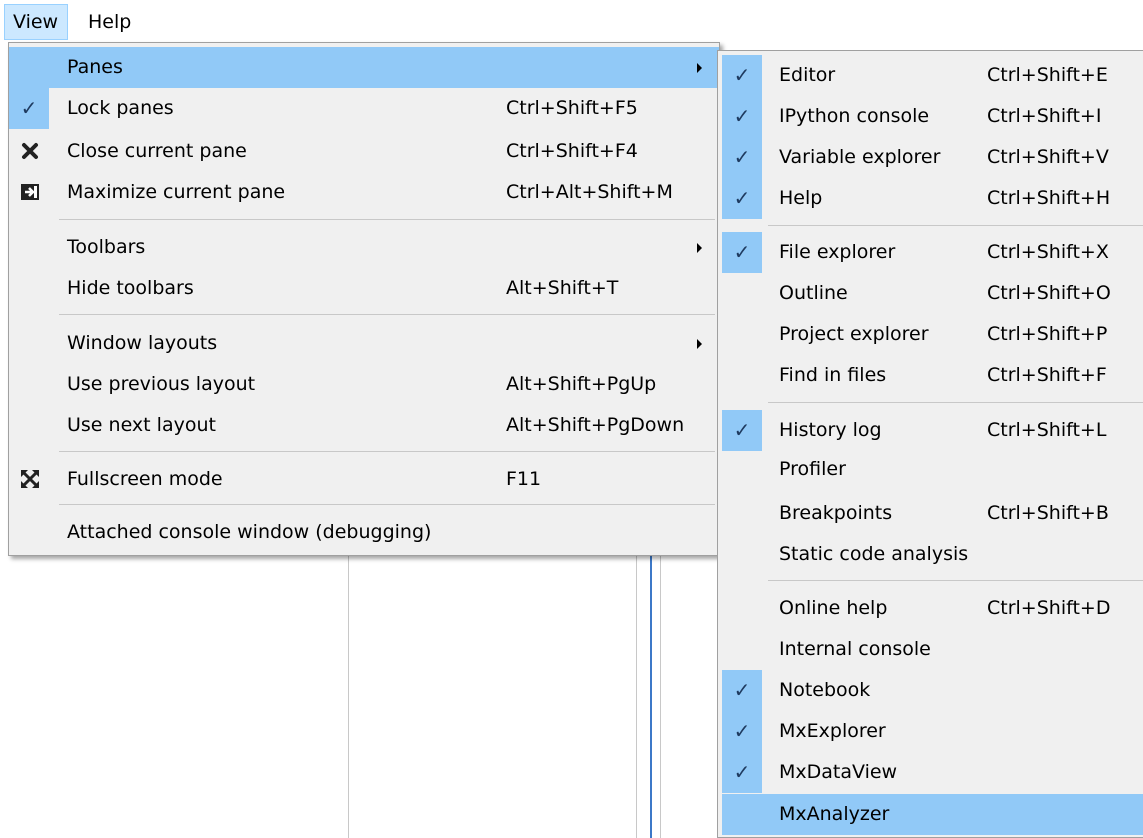 This screenshot has height=838, width=1143. Describe the element at coordinates (860, 157) in the screenshot. I see `pane-item-label: Variable explorer` at that location.